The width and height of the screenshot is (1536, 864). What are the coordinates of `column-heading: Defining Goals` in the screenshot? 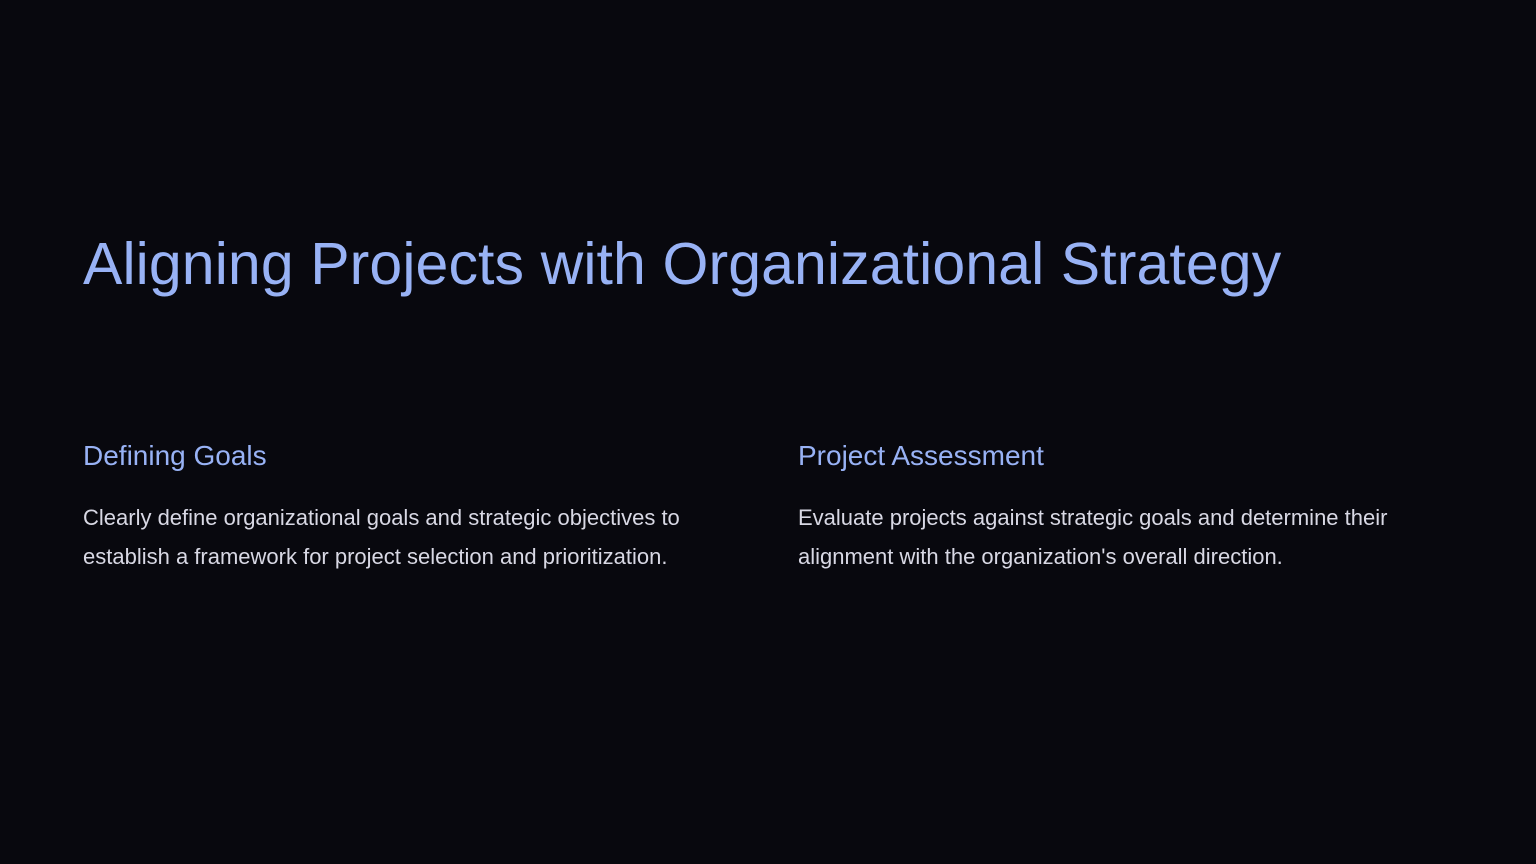 It's located at (175, 455).